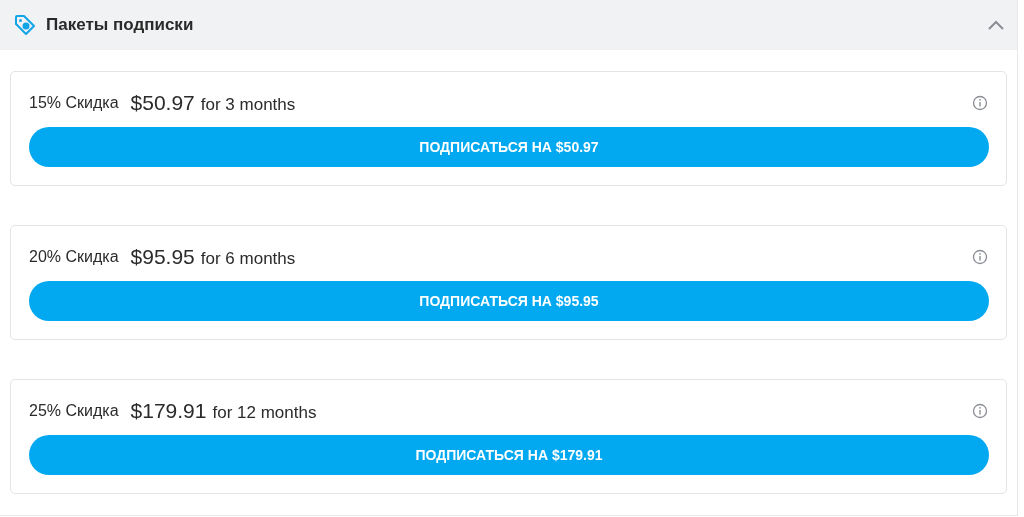  What do you see at coordinates (74, 103) in the screenshot?
I see `discount-label: 15% Скидка` at bounding box center [74, 103].